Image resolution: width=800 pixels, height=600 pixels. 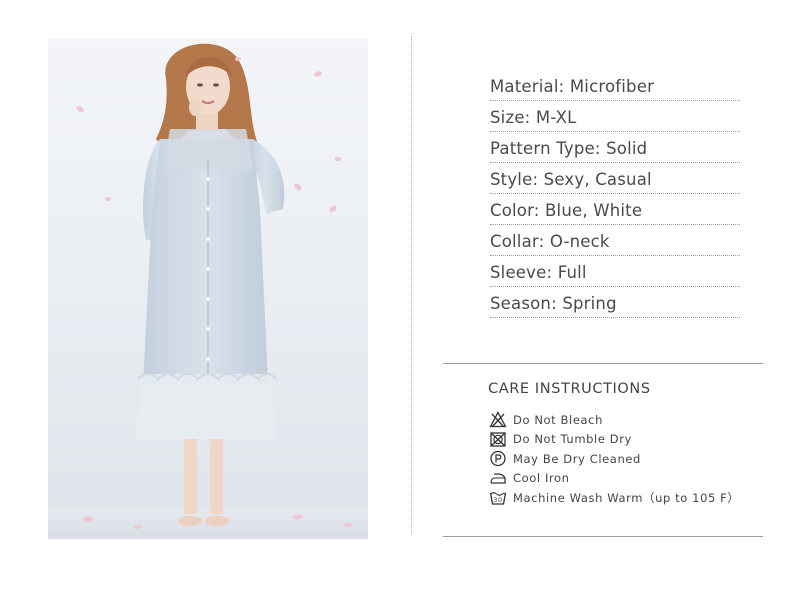 I want to click on spec-value: Solid, so click(x=627, y=148).